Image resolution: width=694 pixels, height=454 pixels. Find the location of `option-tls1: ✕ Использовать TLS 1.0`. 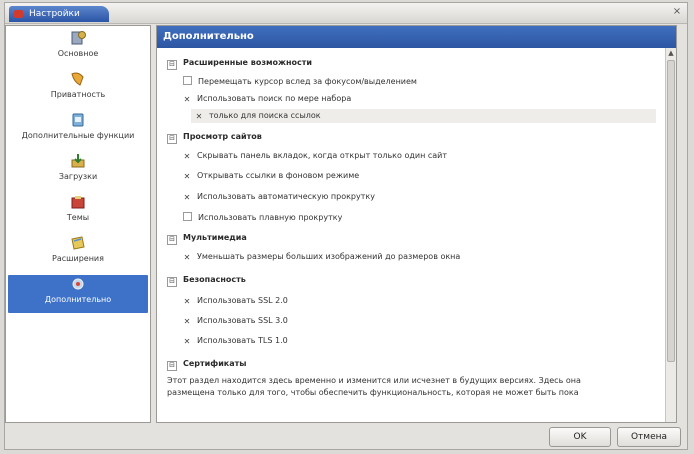

option-tls1: ✕ Использовать TLS 1.0 is located at coordinates (235, 341).